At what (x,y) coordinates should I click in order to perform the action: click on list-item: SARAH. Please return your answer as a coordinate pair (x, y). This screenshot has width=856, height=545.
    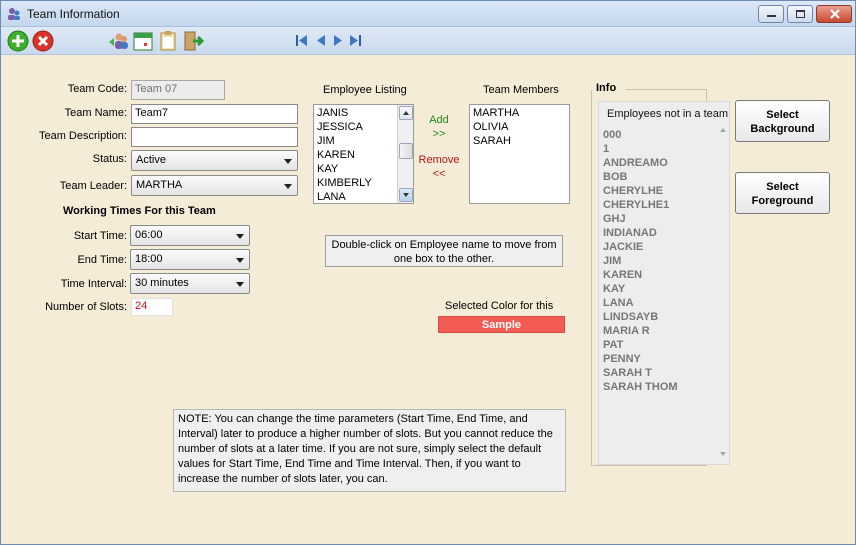
    Looking at the image, I should click on (519, 141).